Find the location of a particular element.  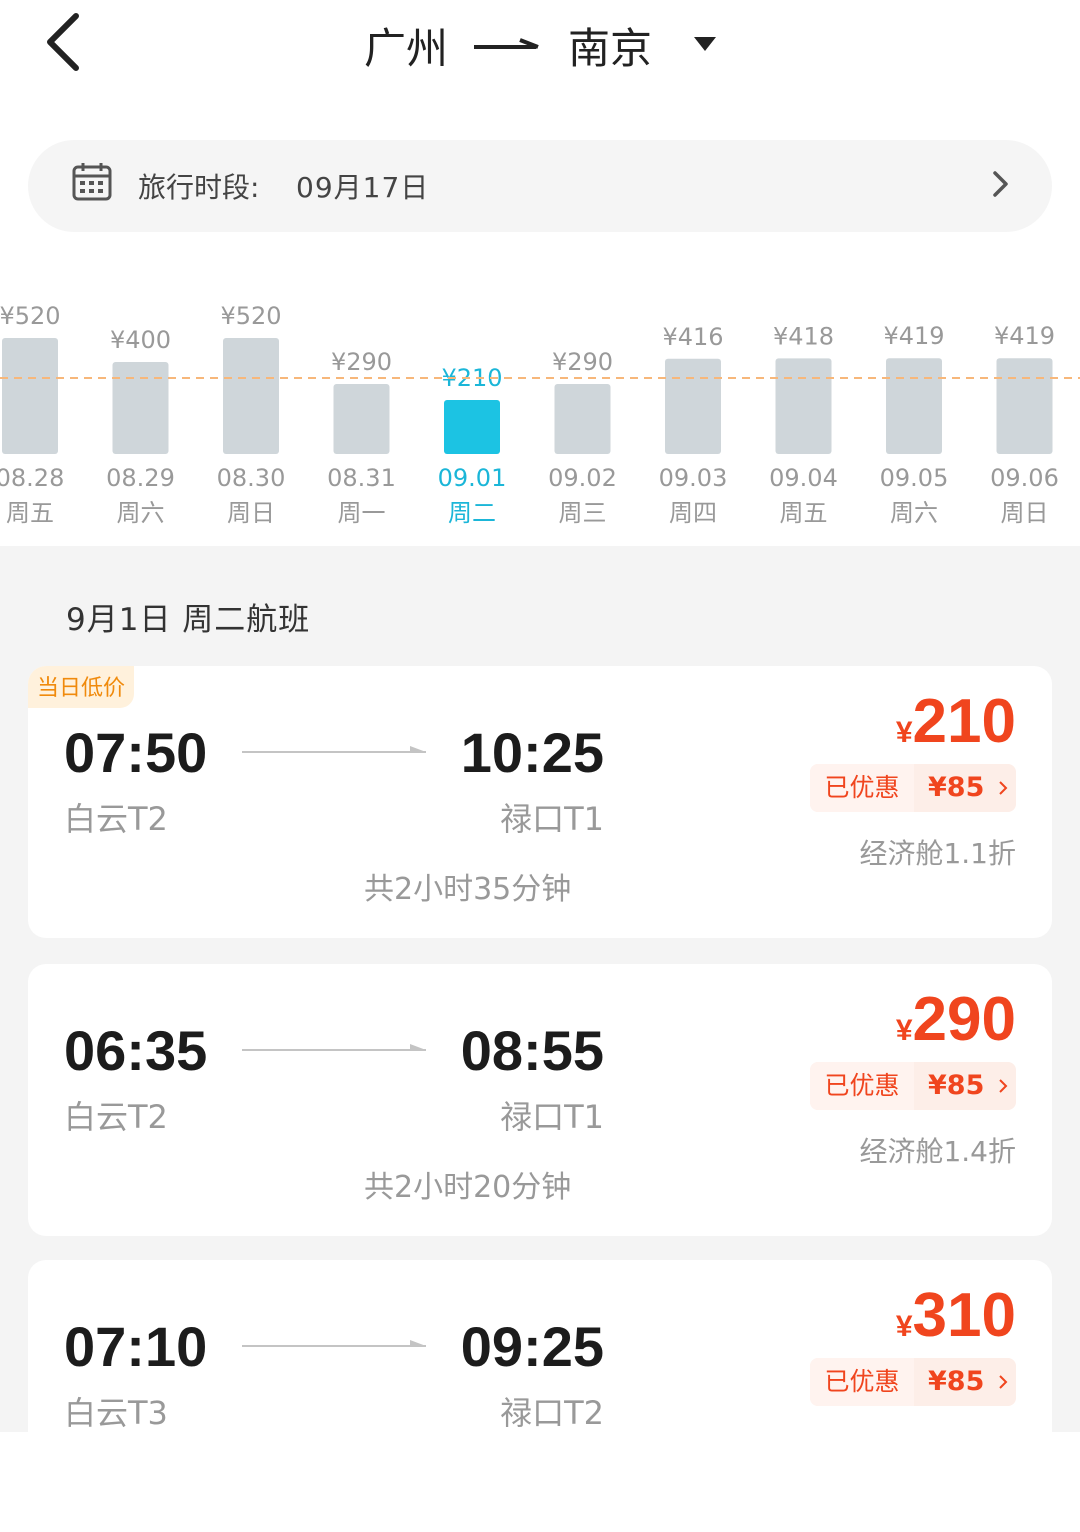

arrival-time: 09:25 is located at coordinates (532, 1346).